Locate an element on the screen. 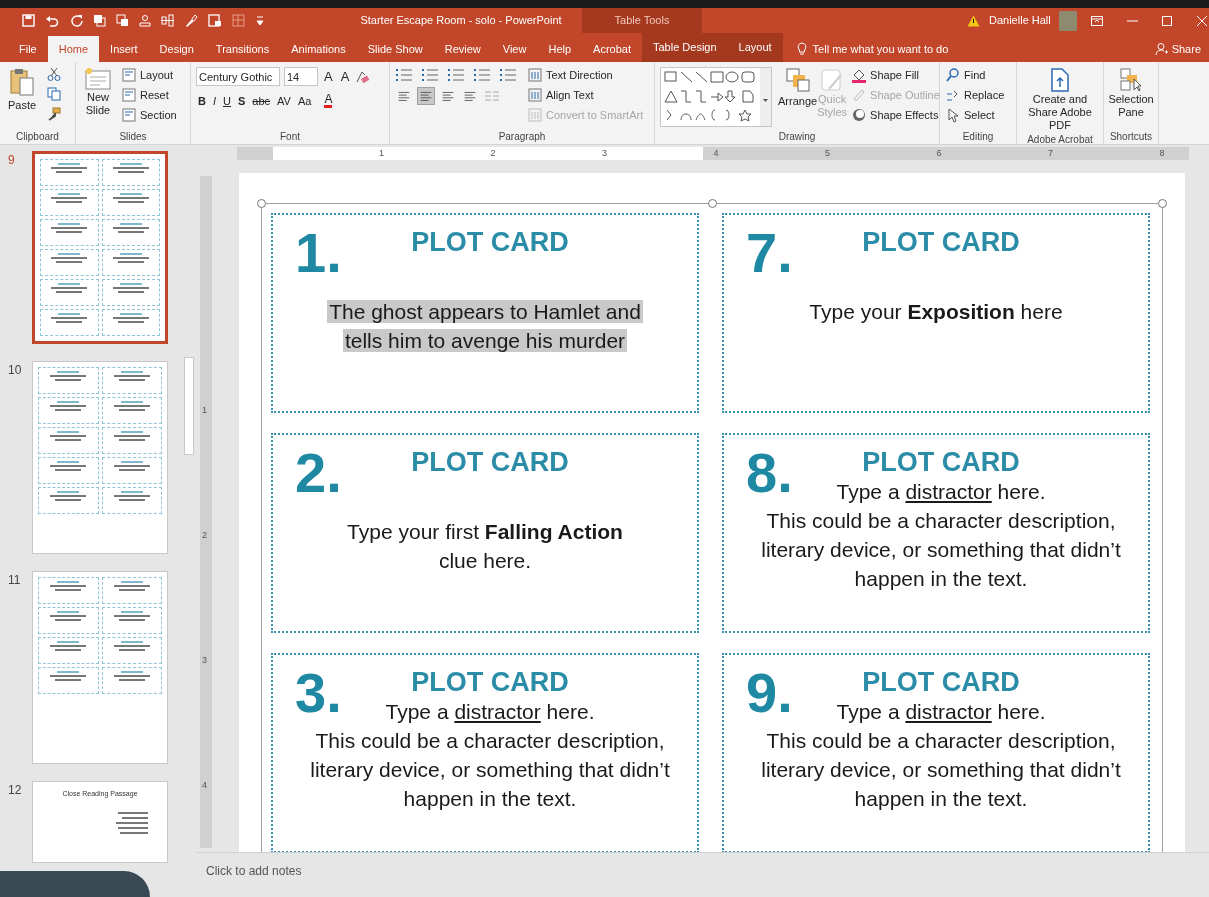 The image size is (1209, 897). ribbon-tab: Animations is located at coordinates (318, 49).